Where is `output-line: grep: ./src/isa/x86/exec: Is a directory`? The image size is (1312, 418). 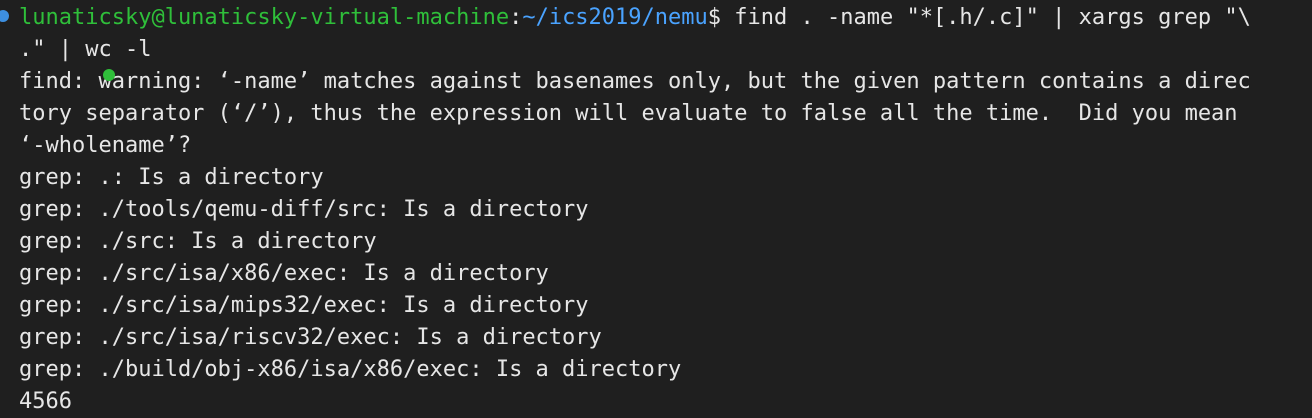
output-line: grep: ./src/isa/x86/exec: Is a directory is located at coordinates (284, 273).